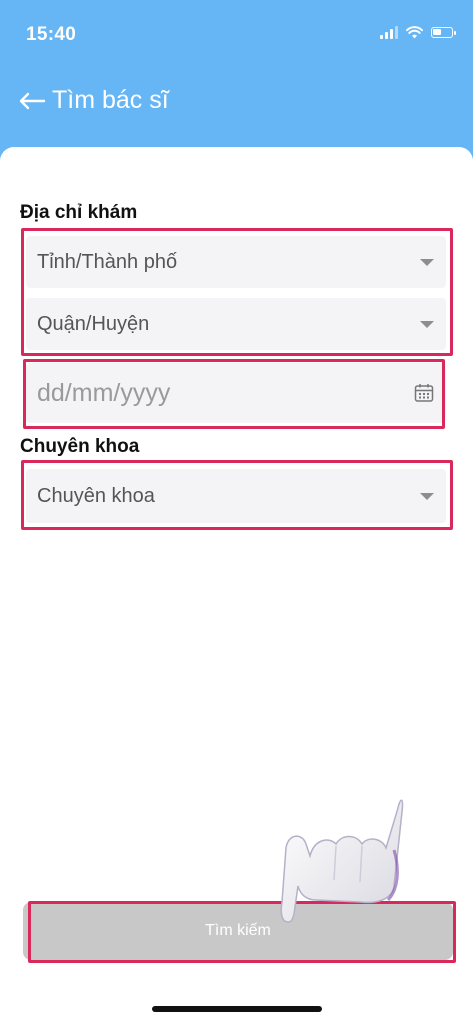 This screenshot has width=473, height=1024. I want to click on battery-icon, so click(443, 32).